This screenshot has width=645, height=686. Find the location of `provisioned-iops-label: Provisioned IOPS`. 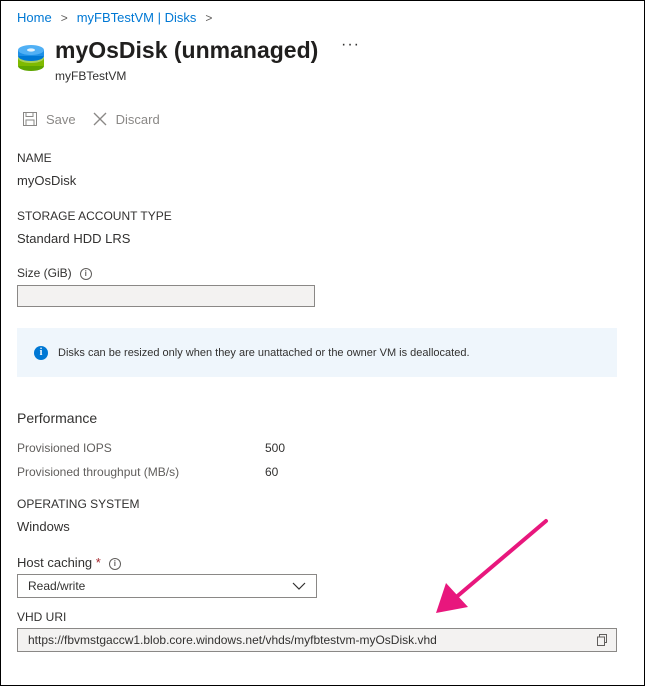

provisioned-iops-label: Provisioned IOPS is located at coordinates (64, 448).